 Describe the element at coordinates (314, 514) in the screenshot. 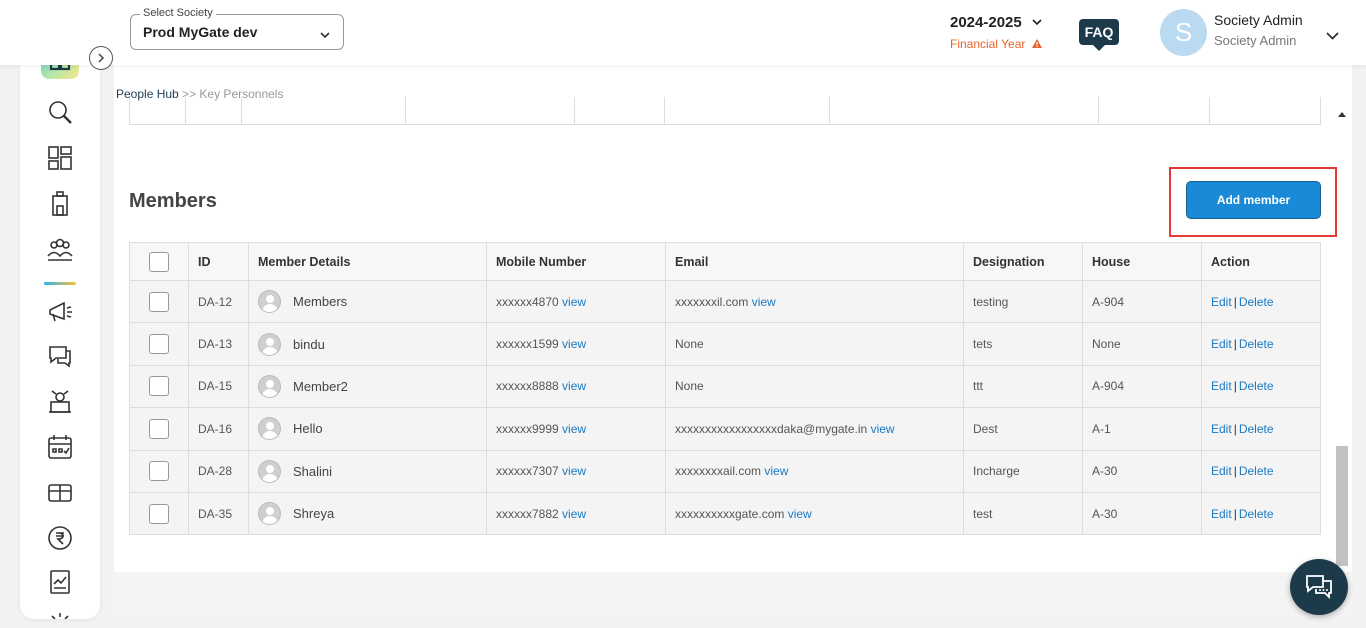

I see `member-name: Shreya` at that location.